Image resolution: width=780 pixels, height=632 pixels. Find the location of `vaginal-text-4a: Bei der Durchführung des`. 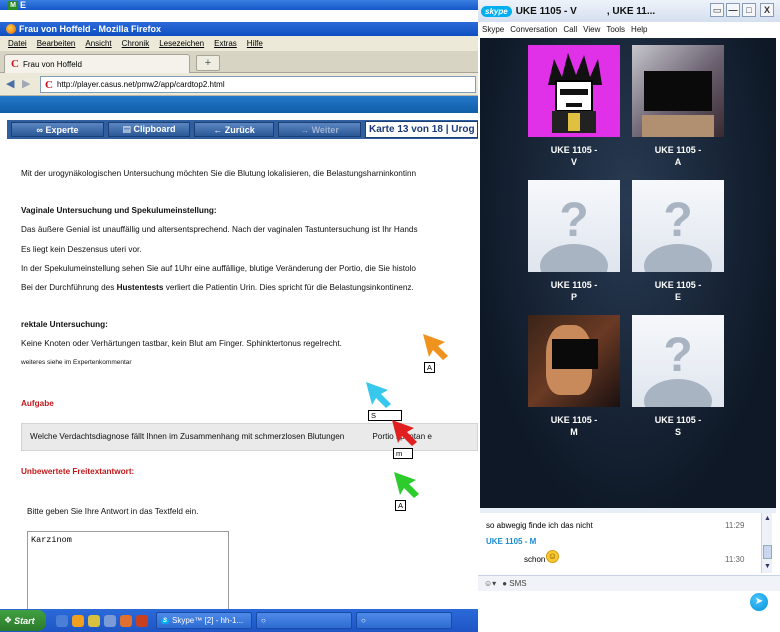

vaginal-text-4a: Bei der Durchführung des is located at coordinates (69, 287).